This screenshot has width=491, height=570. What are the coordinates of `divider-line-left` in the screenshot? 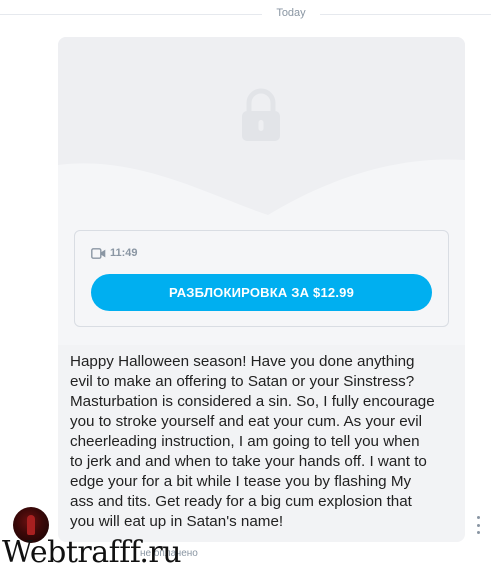 It's located at (131, 14).